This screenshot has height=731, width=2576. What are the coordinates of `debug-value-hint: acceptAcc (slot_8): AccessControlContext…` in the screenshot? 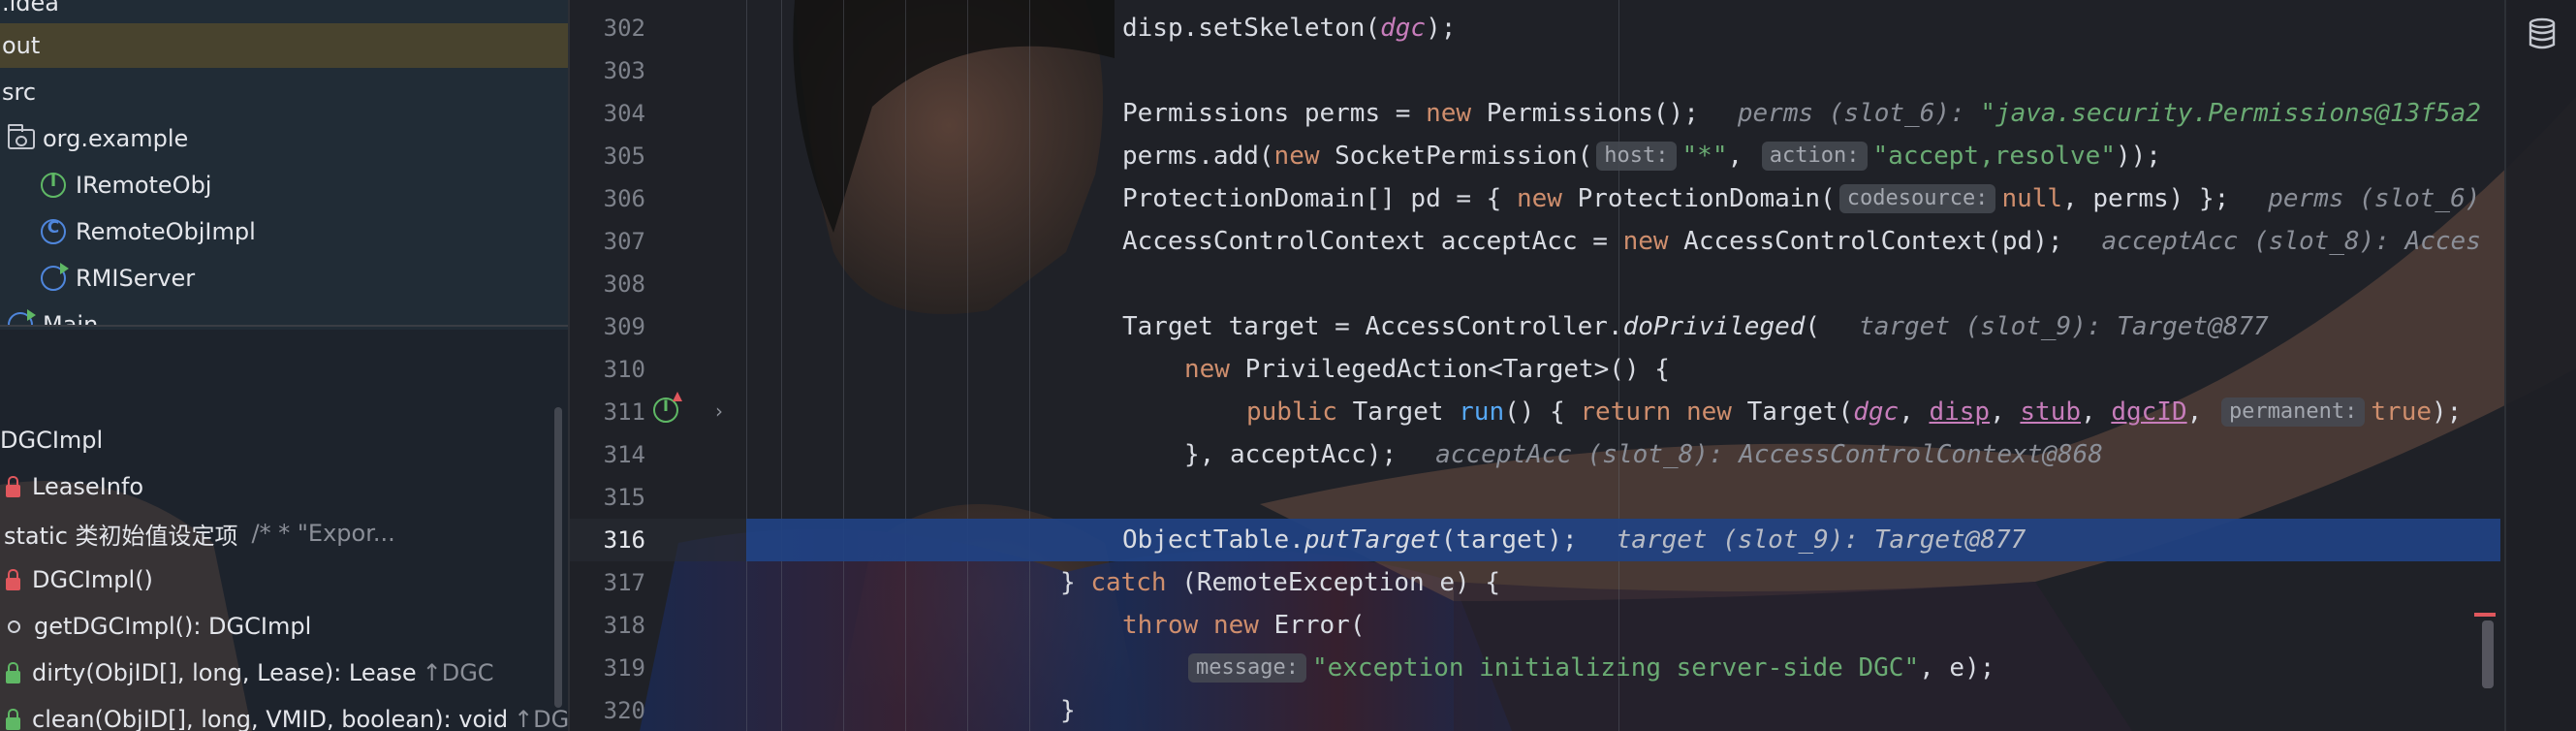 It's located at (1769, 454).